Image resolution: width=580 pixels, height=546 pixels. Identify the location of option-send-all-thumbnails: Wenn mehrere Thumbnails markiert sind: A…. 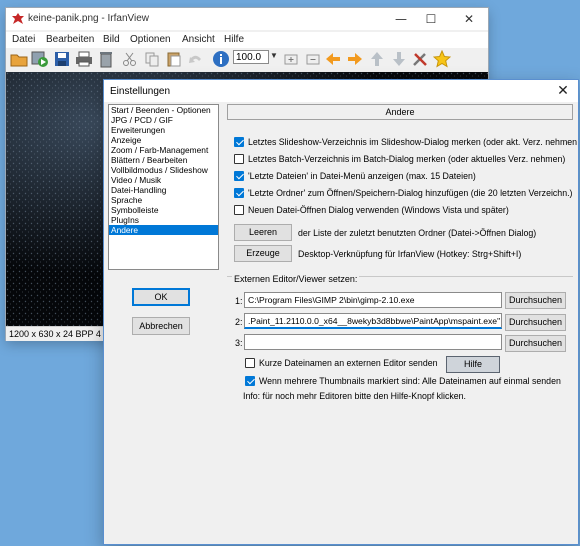
(405, 382).